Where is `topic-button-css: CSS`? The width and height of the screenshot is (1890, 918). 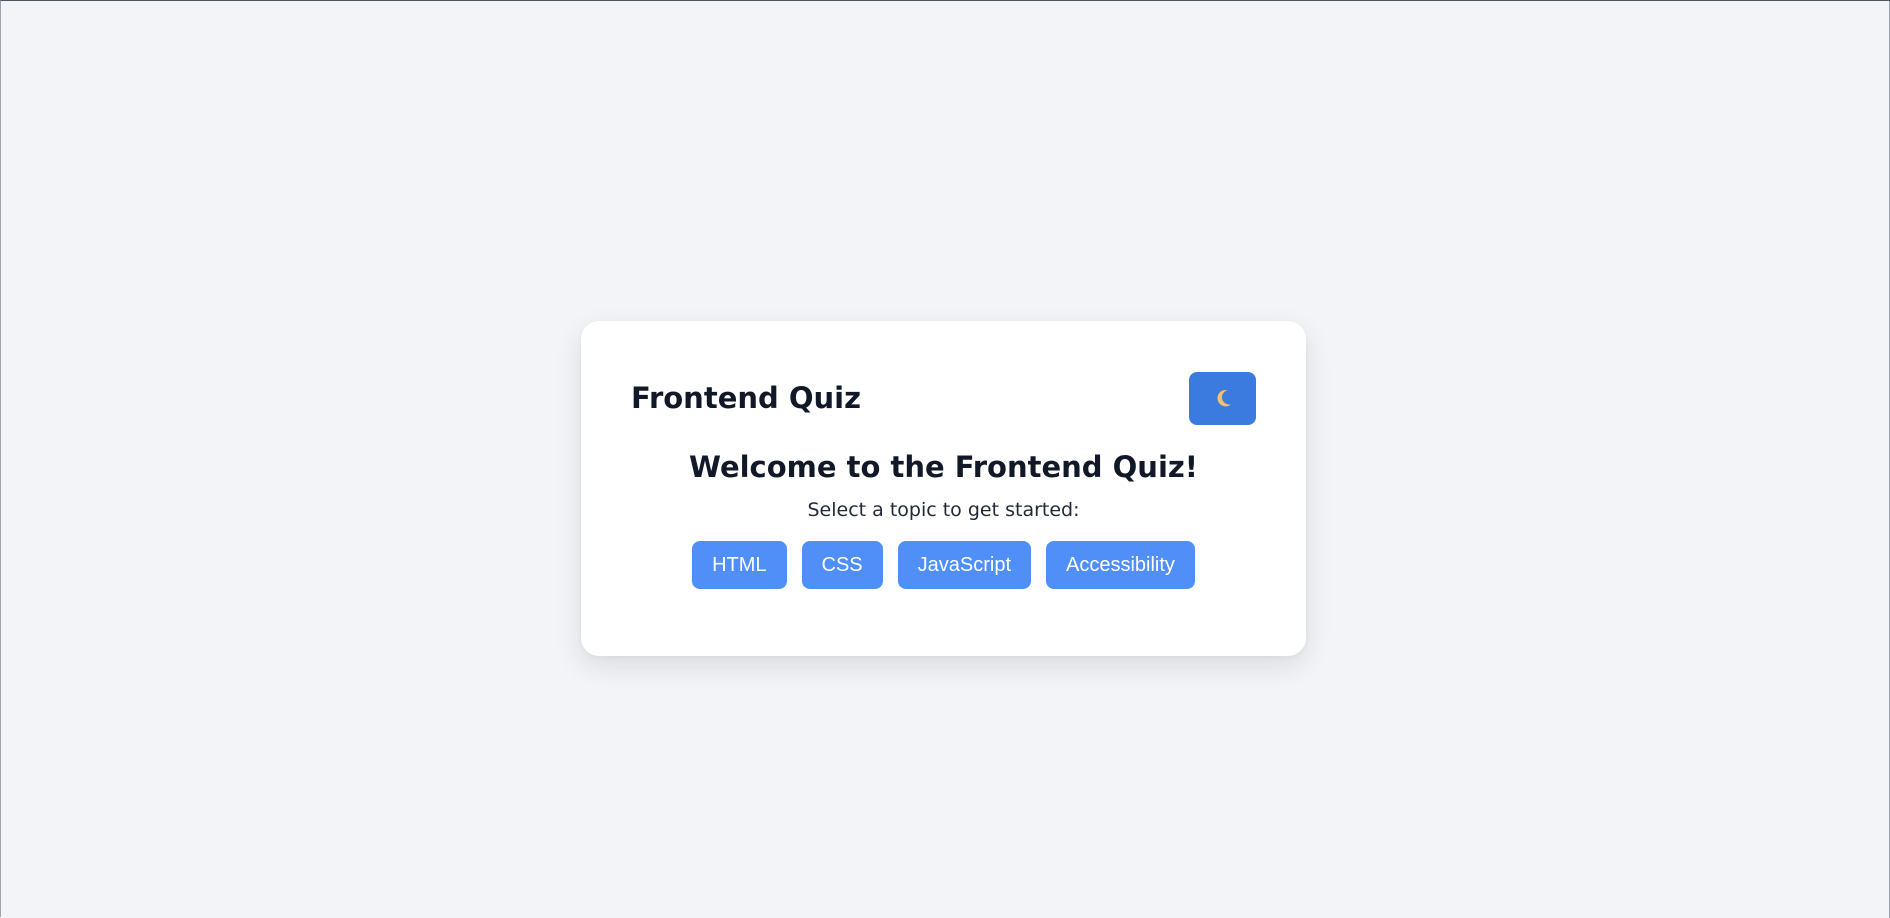
topic-button-css: CSS is located at coordinates (842, 565).